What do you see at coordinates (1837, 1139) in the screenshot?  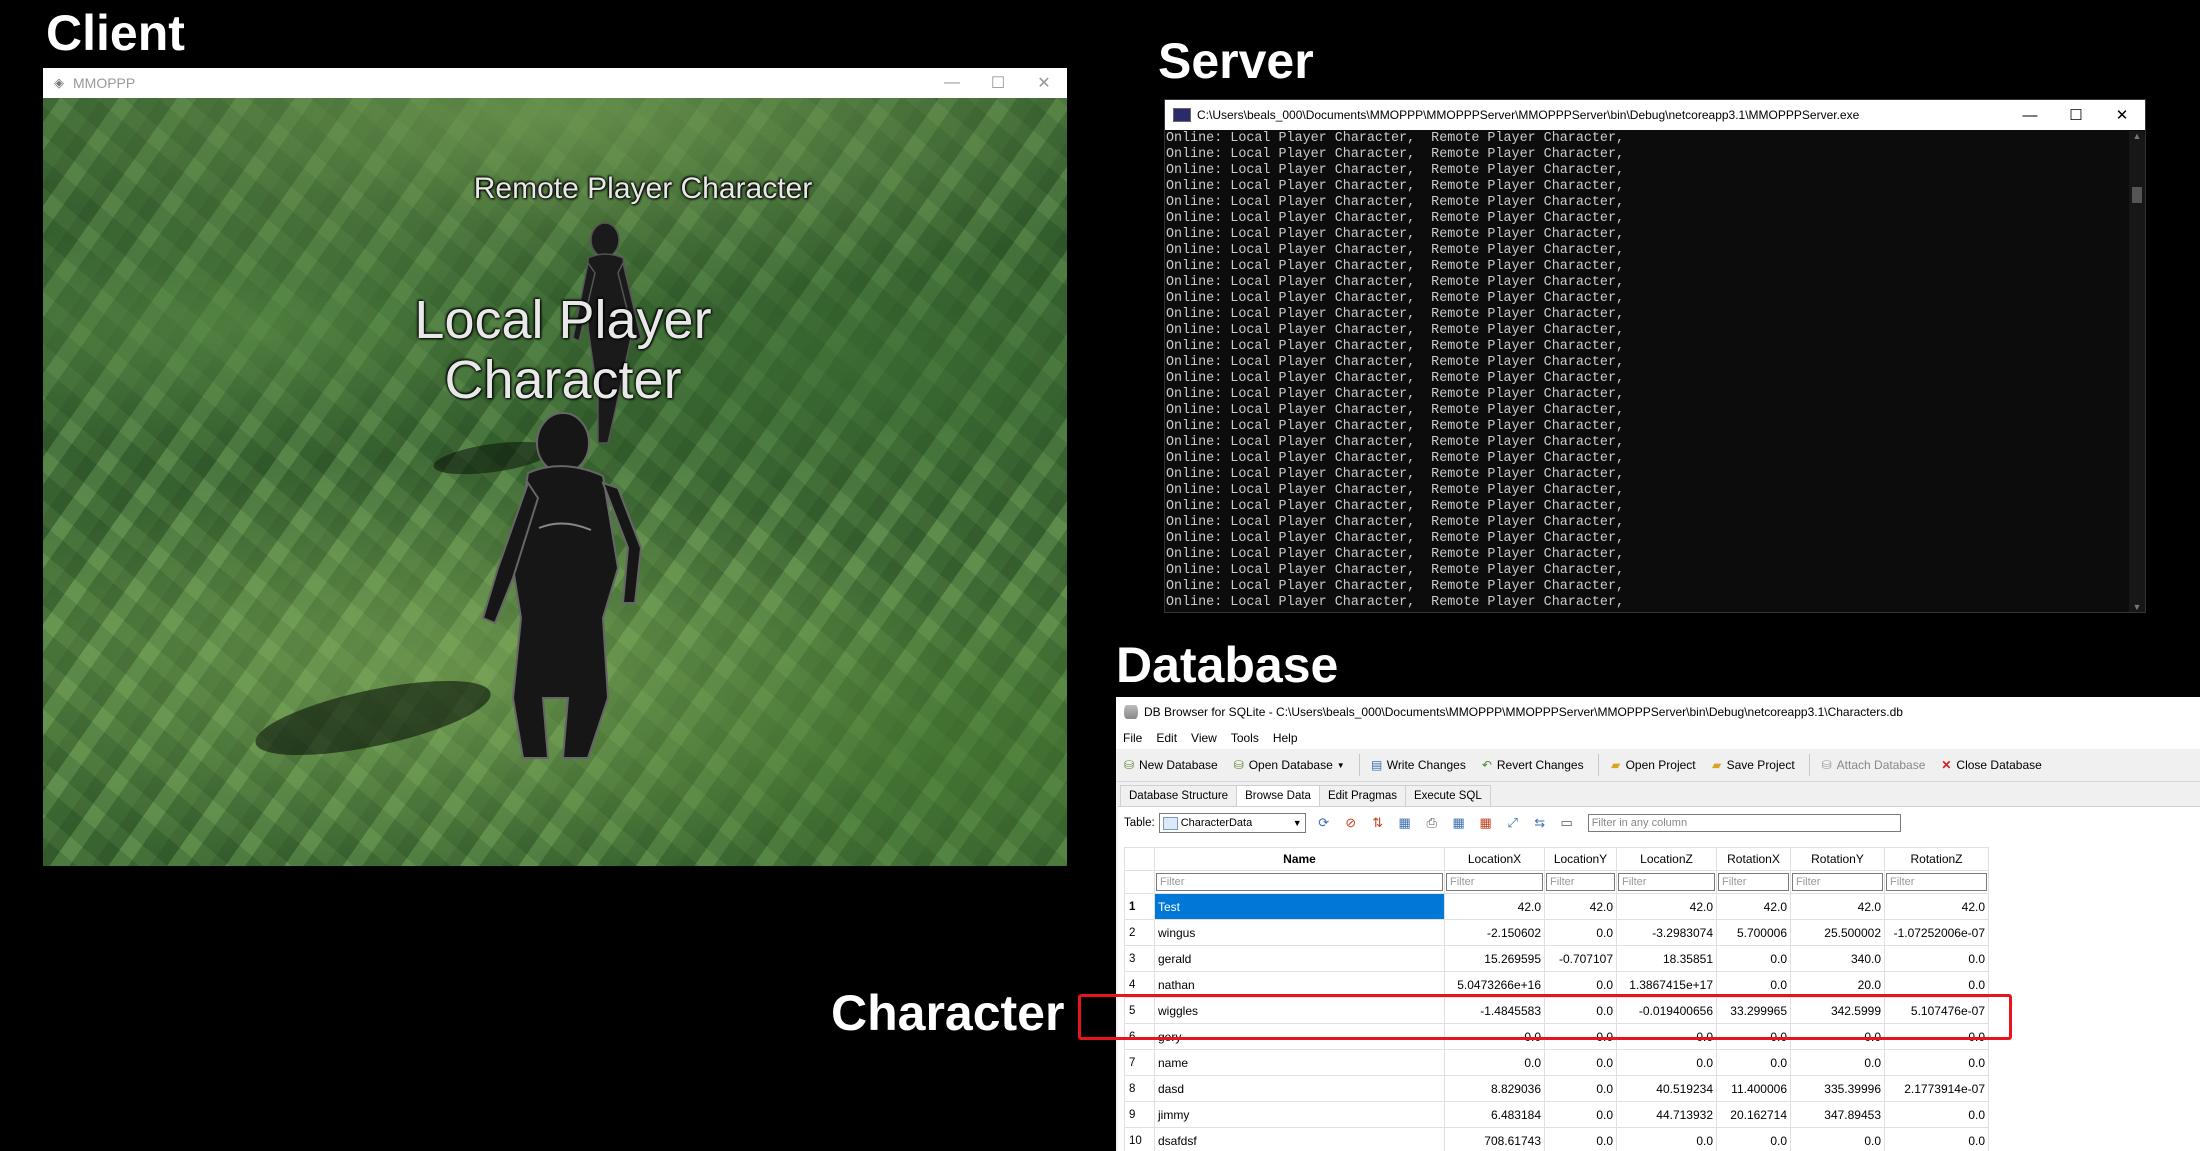 I see `cell-rotationy: 0.0` at bounding box center [1837, 1139].